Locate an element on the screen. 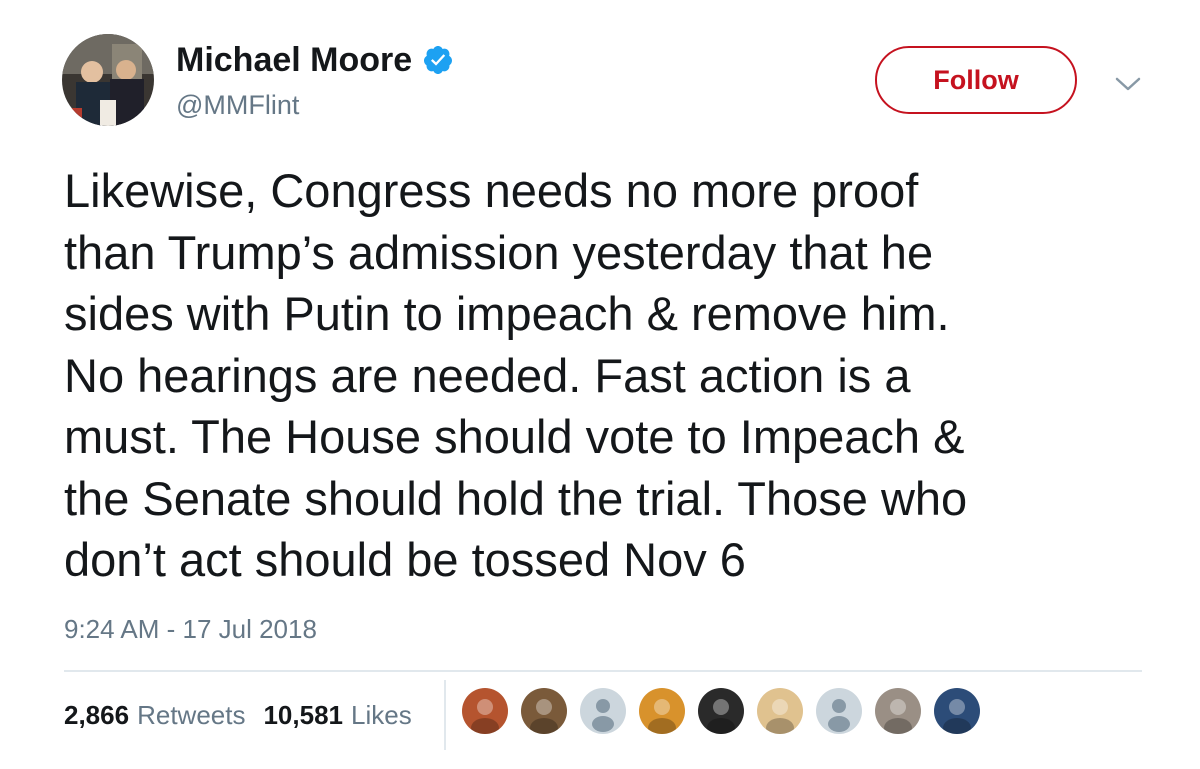  follow-button: Follow is located at coordinates (976, 80).